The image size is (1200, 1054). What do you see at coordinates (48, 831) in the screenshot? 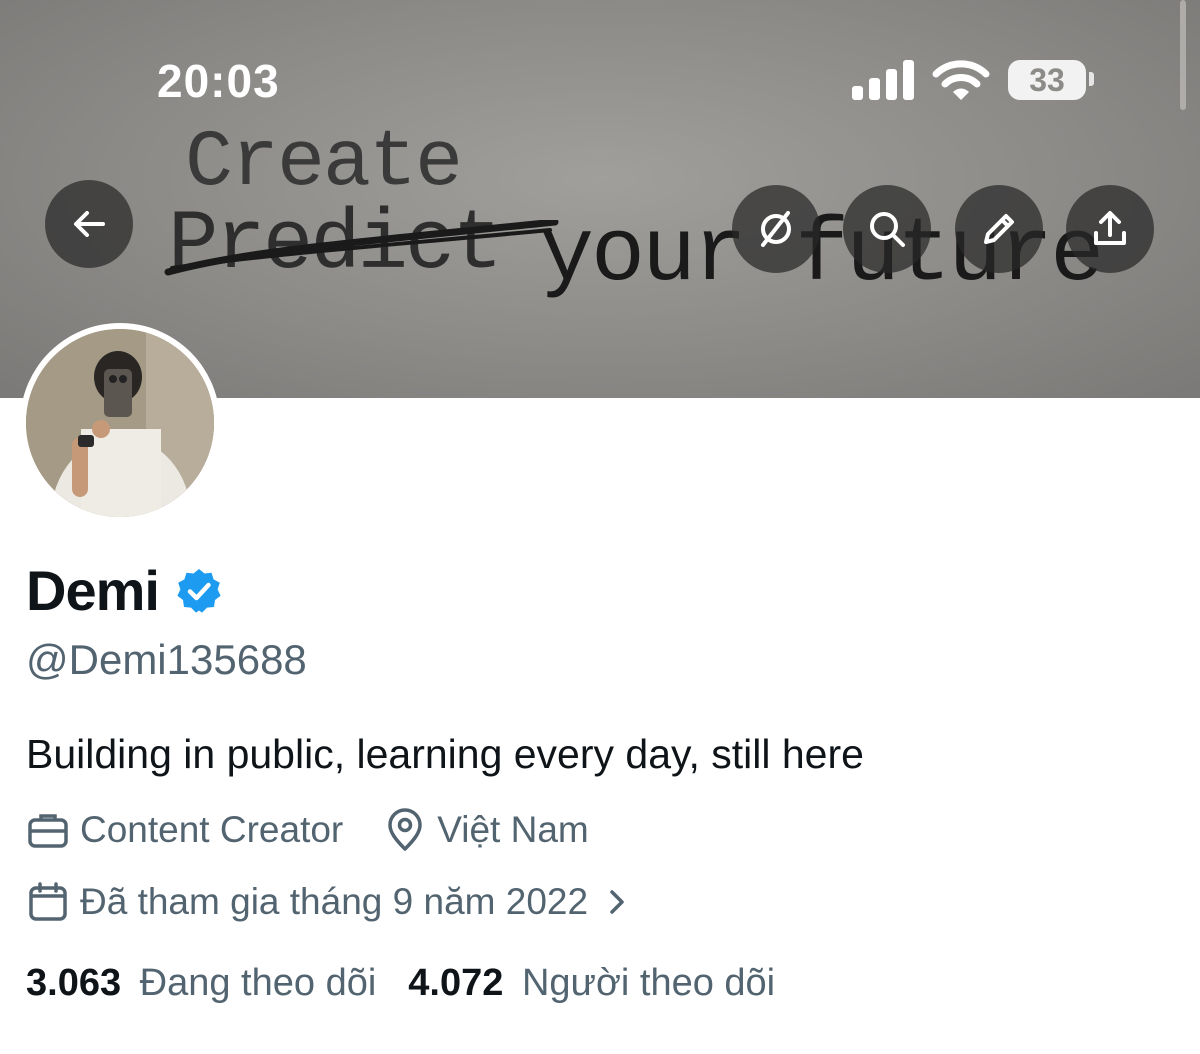
I see `briefcase-icon` at bounding box center [48, 831].